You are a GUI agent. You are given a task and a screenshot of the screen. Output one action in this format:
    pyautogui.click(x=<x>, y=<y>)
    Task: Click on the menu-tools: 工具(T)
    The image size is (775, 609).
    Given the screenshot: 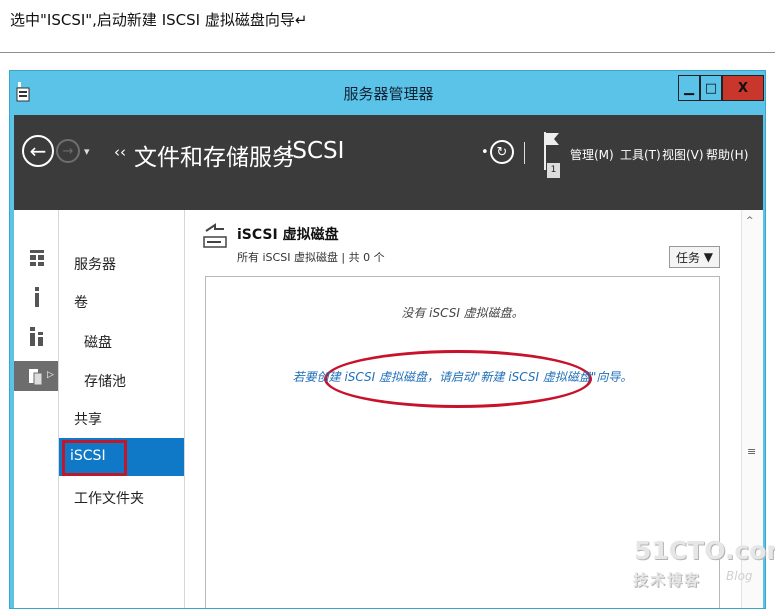 What is the action you would take?
    pyautogui.click(x=640, y=154)
    